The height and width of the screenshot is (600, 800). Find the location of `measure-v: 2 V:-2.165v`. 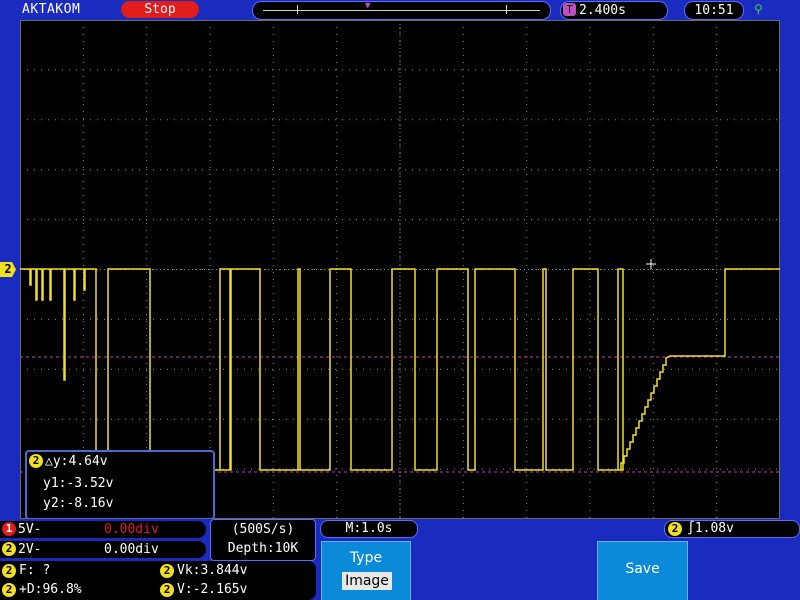

measure-v: 2 V:-2.165v is located at coordinates (203, 589).